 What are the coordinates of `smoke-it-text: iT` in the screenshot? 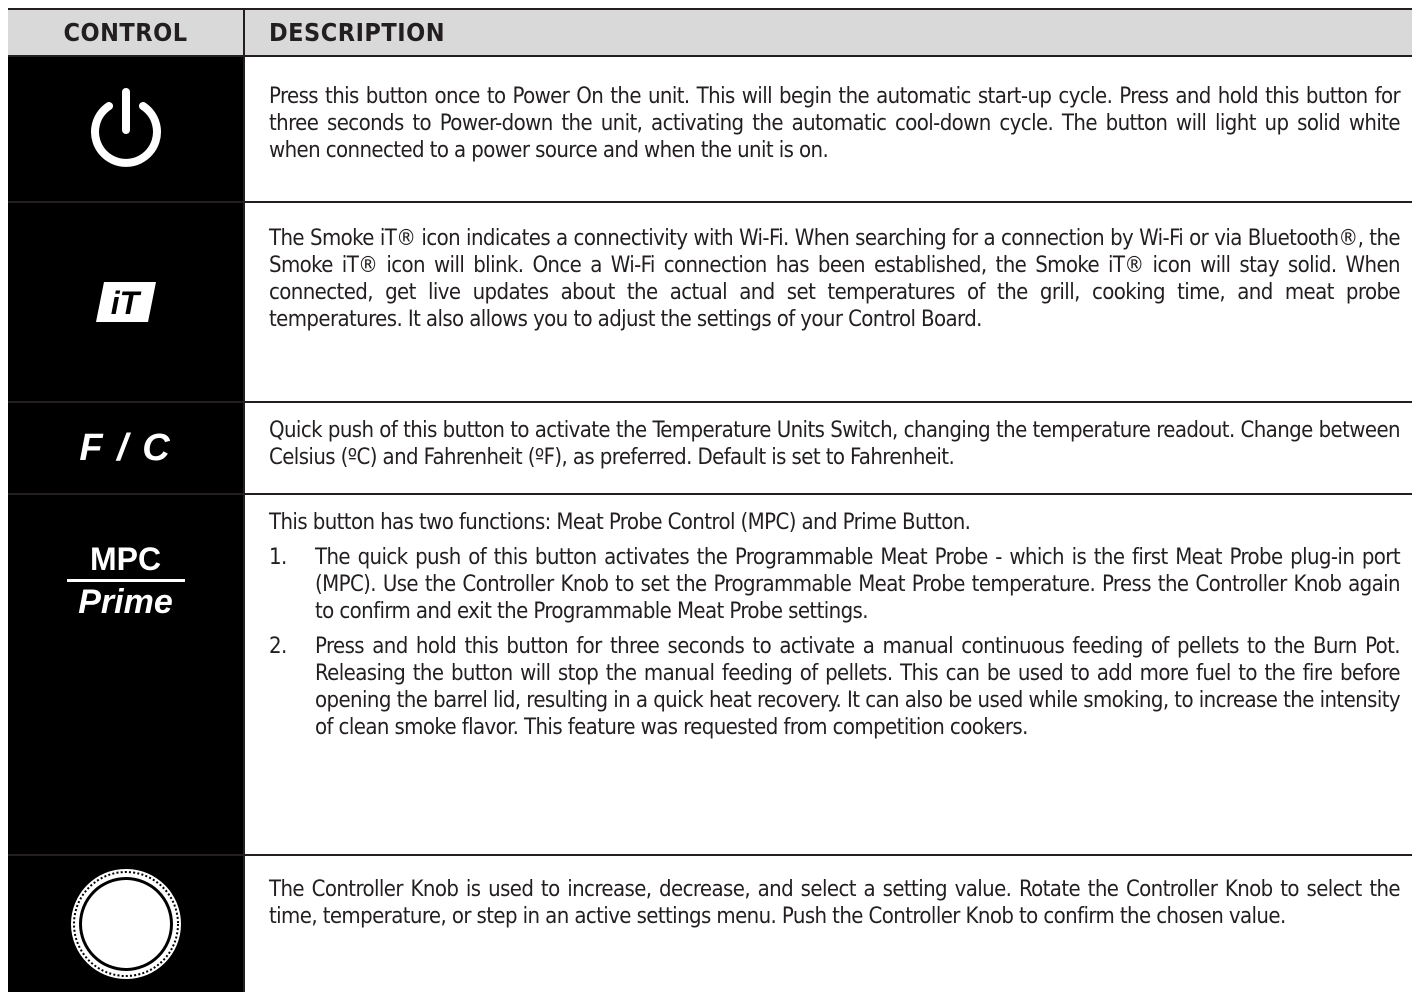 It's located at (125, 303).